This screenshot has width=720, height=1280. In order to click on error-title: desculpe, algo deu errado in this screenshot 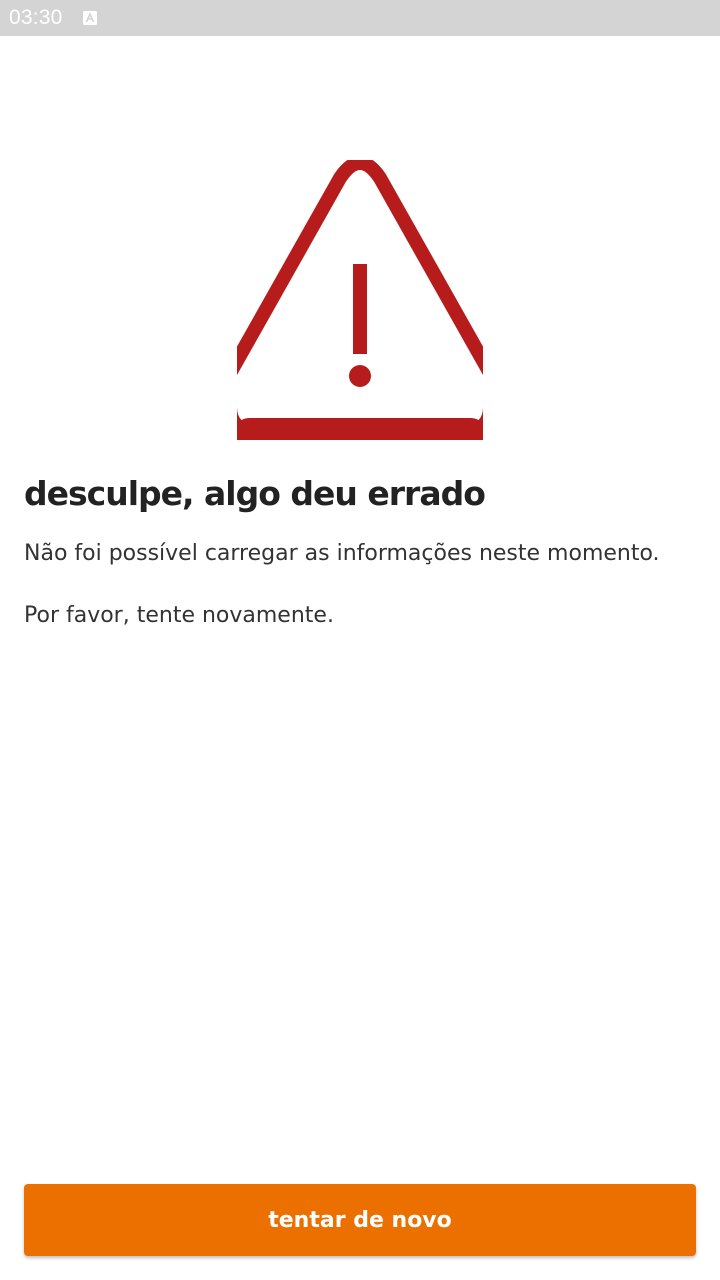, I will do `click(255, 493)`.